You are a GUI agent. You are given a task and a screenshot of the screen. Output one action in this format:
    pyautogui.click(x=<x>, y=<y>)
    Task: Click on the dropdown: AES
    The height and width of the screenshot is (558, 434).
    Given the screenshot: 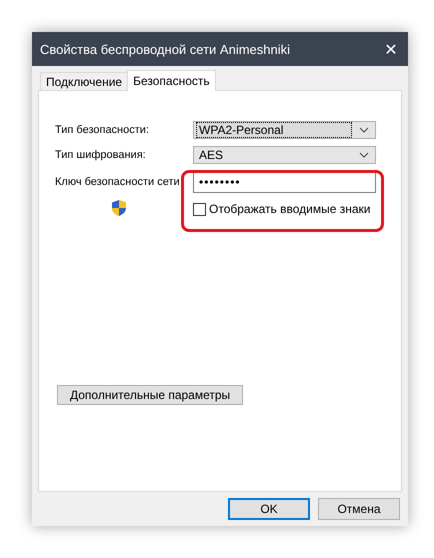 What is the action you would take?
    pyautogui.click(x=284, y=155)
    